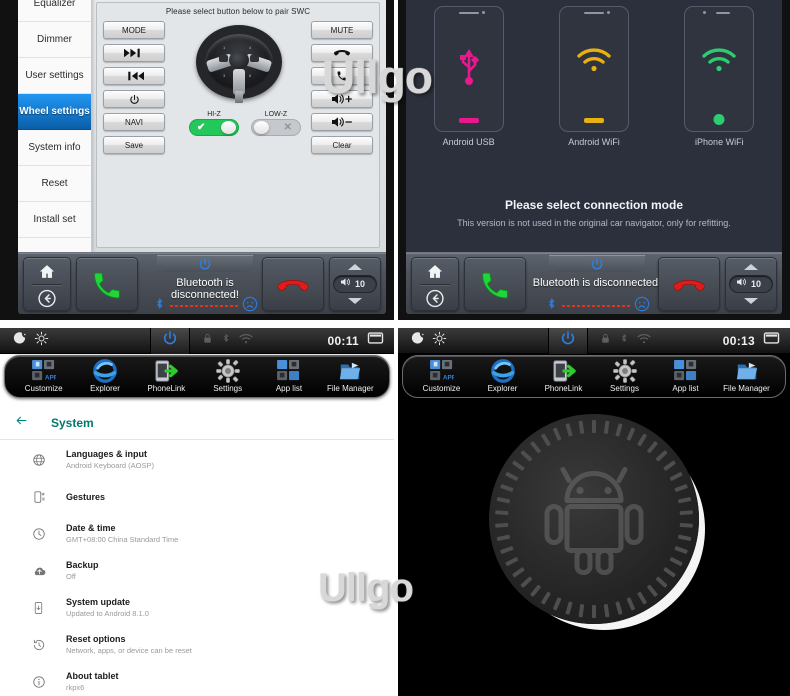 This screenshot has width=790, height=696. Describe the element at coordinates (593, 76) in the screenshot. I see `connection-option-android-wifi: Android WiFi` at that location.